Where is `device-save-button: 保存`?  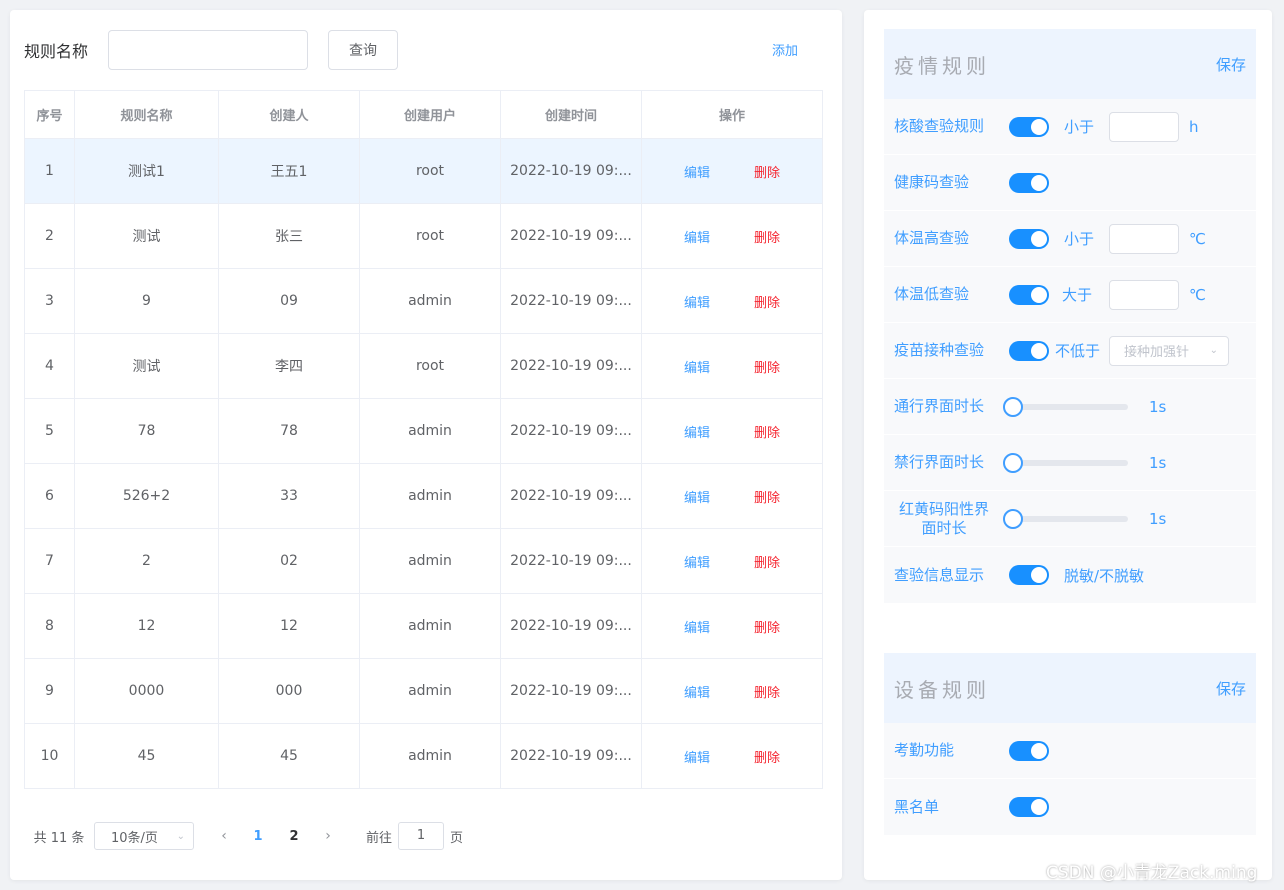 device-save-button: 保存 is located at coordinates (1231, 688).